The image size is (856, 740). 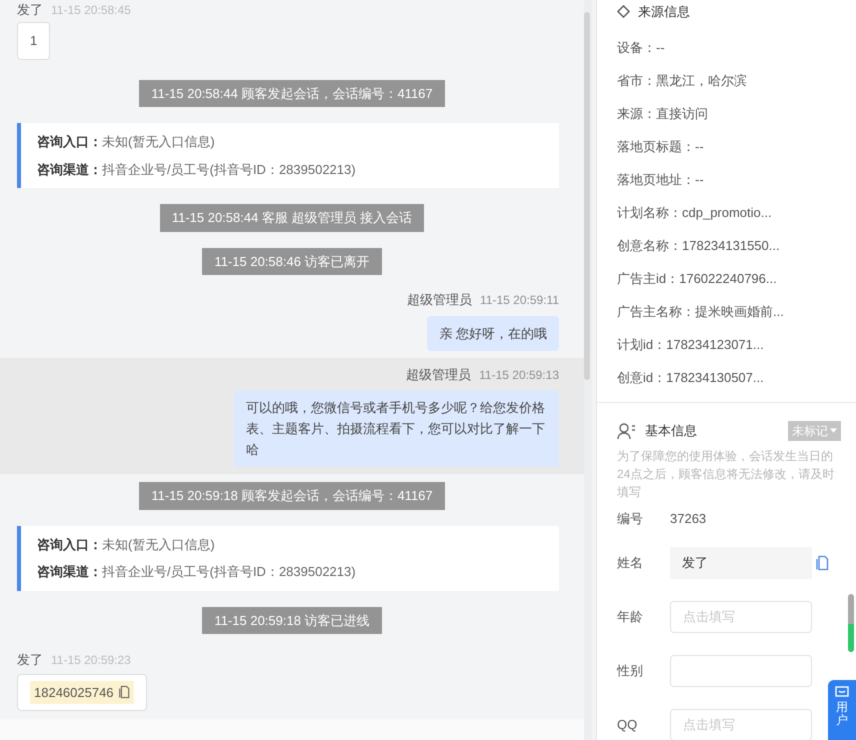 What do you see at coordinates (630, 671) in the screenshot?
I see `field-label: 性别` at bounding box center [630, 671].